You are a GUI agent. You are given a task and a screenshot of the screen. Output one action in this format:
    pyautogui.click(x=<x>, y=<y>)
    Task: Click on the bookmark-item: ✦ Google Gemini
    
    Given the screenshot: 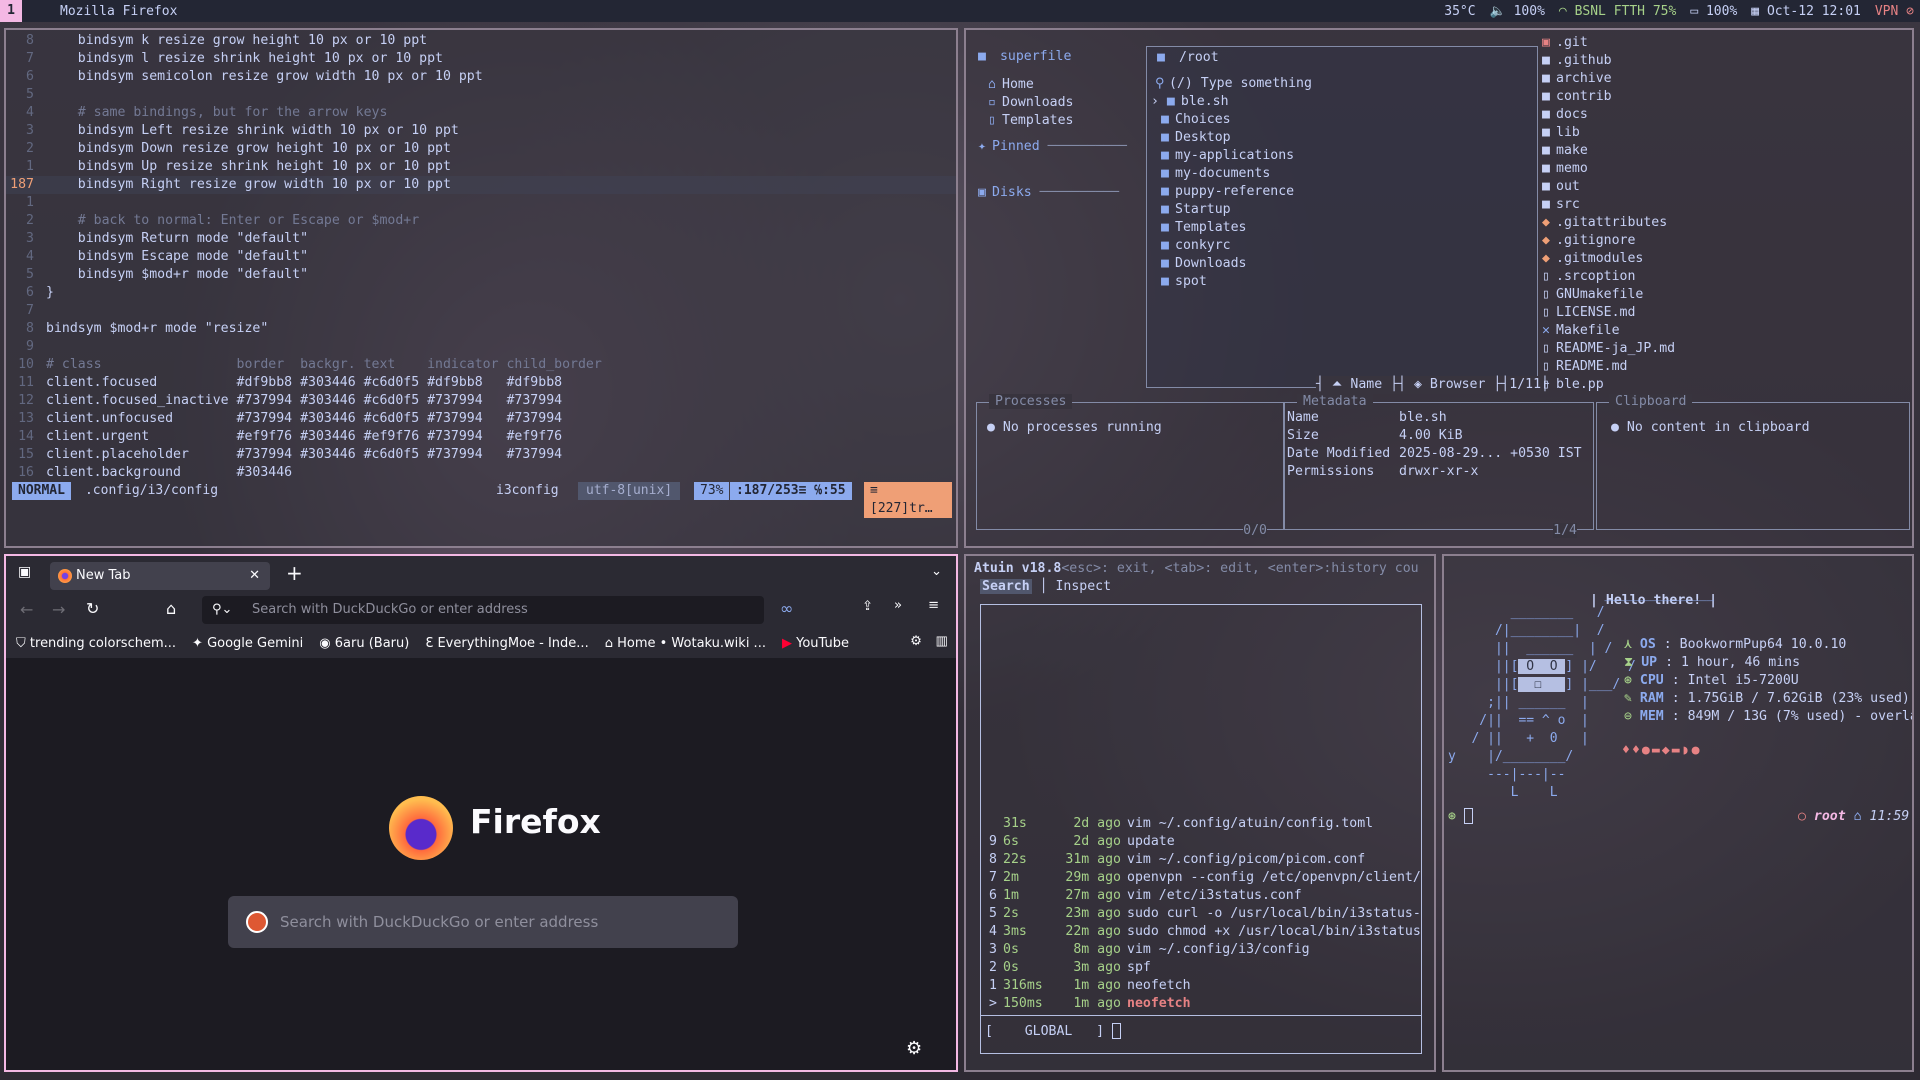 What is the action you would take?
    pyautogui.click(x=247, y=643)
    